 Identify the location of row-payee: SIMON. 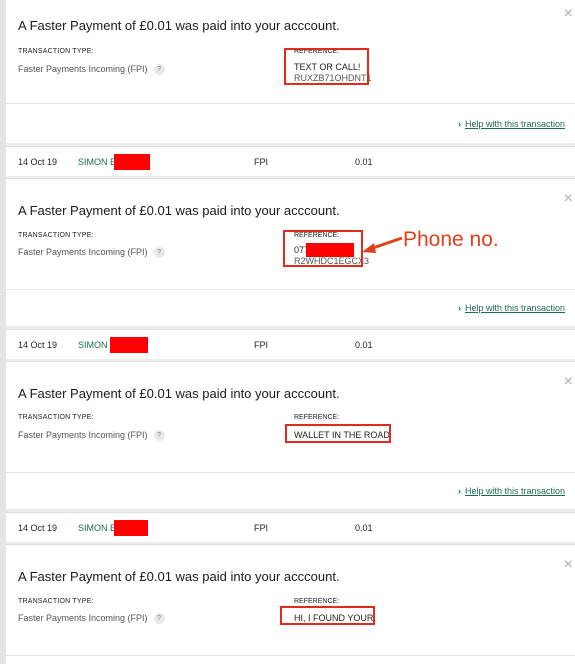
(93, 345).